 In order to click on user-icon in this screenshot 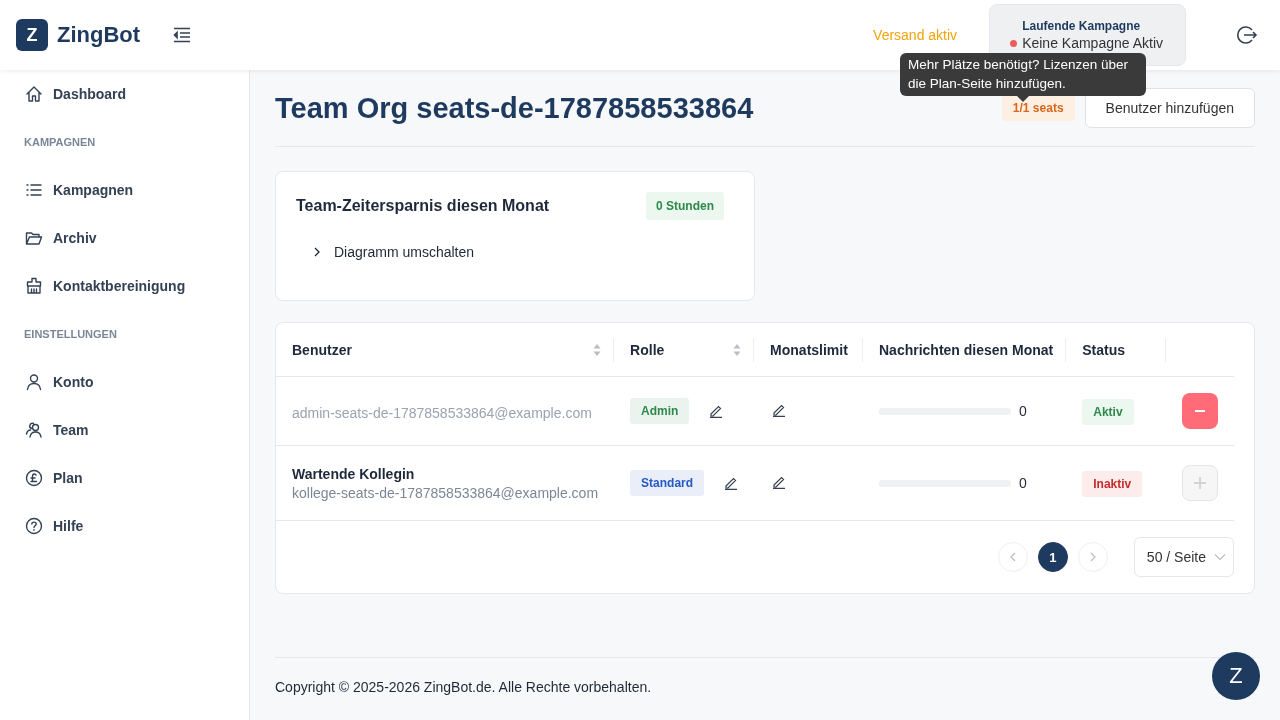, I will do `click(34, 382)`.